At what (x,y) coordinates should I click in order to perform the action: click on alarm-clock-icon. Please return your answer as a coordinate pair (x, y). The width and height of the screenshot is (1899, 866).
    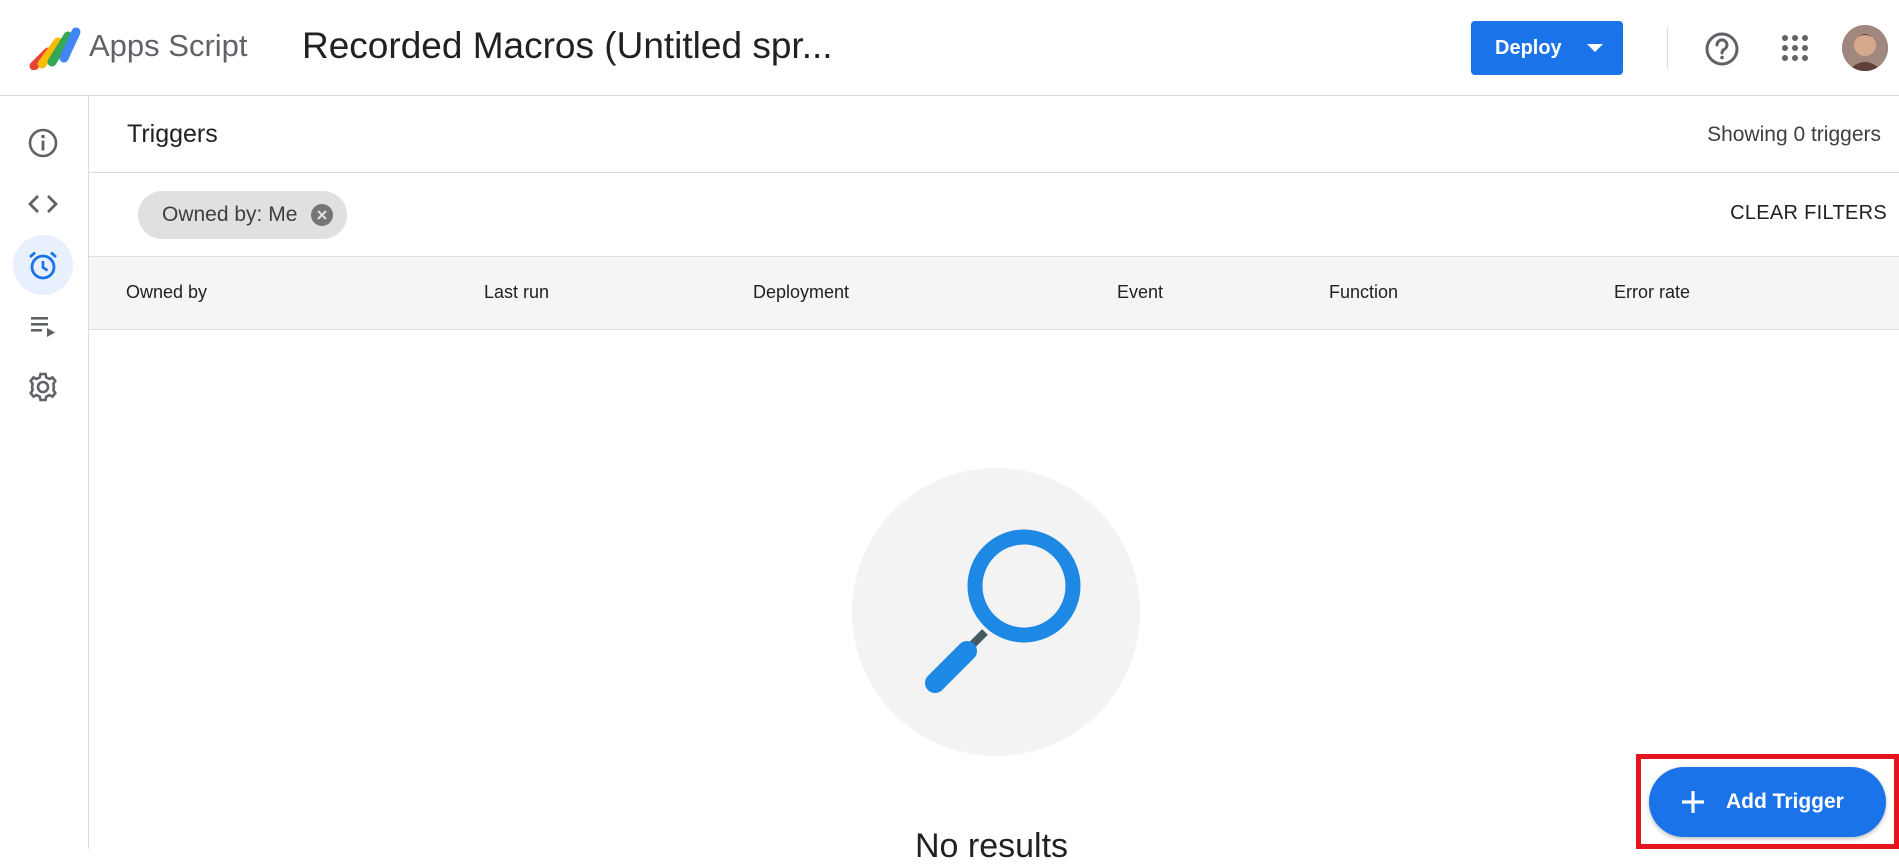
    Looking at the image, I should click on (43, 265).